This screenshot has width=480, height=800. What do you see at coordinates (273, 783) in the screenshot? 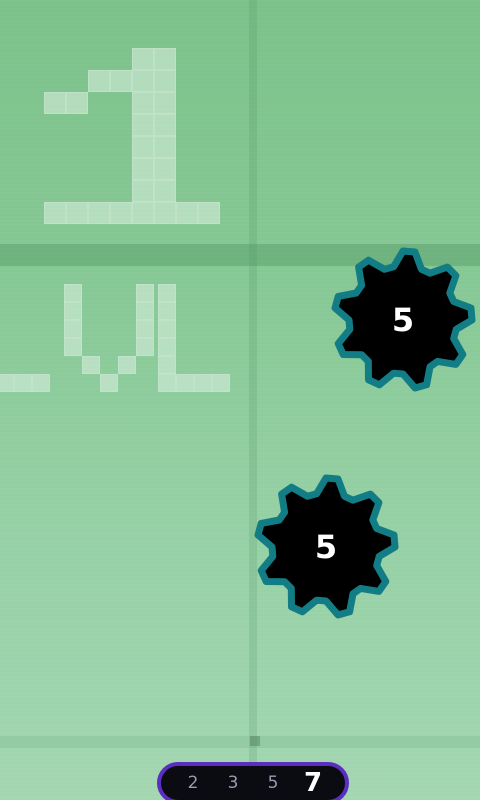
I see `track-number: 5` at bounding box center [273, 783].